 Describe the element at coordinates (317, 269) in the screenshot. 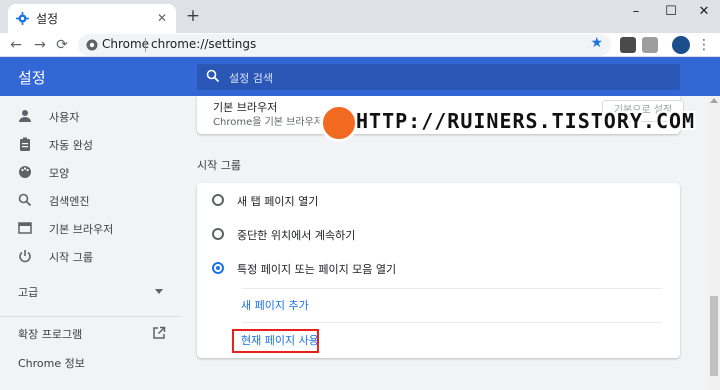

I see `radio-label: 특정 페이지 또는 페이지 모음 열기` at that location.